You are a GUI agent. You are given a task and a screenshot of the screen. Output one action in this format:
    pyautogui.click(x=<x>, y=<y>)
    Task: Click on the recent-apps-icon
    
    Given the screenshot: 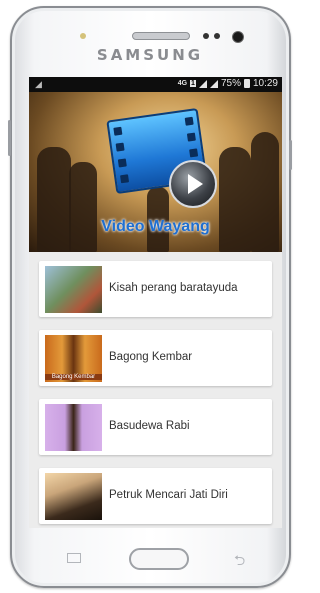 What is the action you would take?
    pyautogui.click(x=74, y=558)
    